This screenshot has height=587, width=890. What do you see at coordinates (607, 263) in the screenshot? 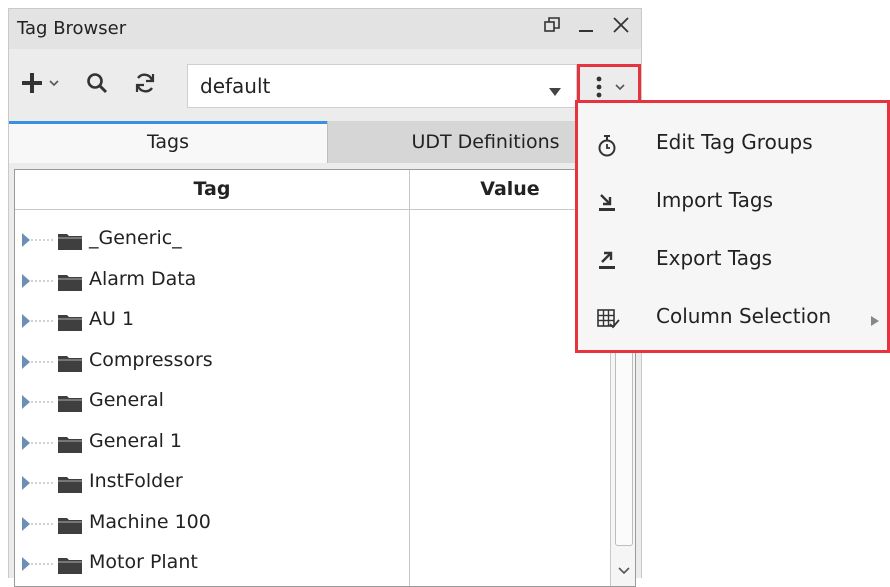
I see `export-icon` at bounding box center [607, 263].